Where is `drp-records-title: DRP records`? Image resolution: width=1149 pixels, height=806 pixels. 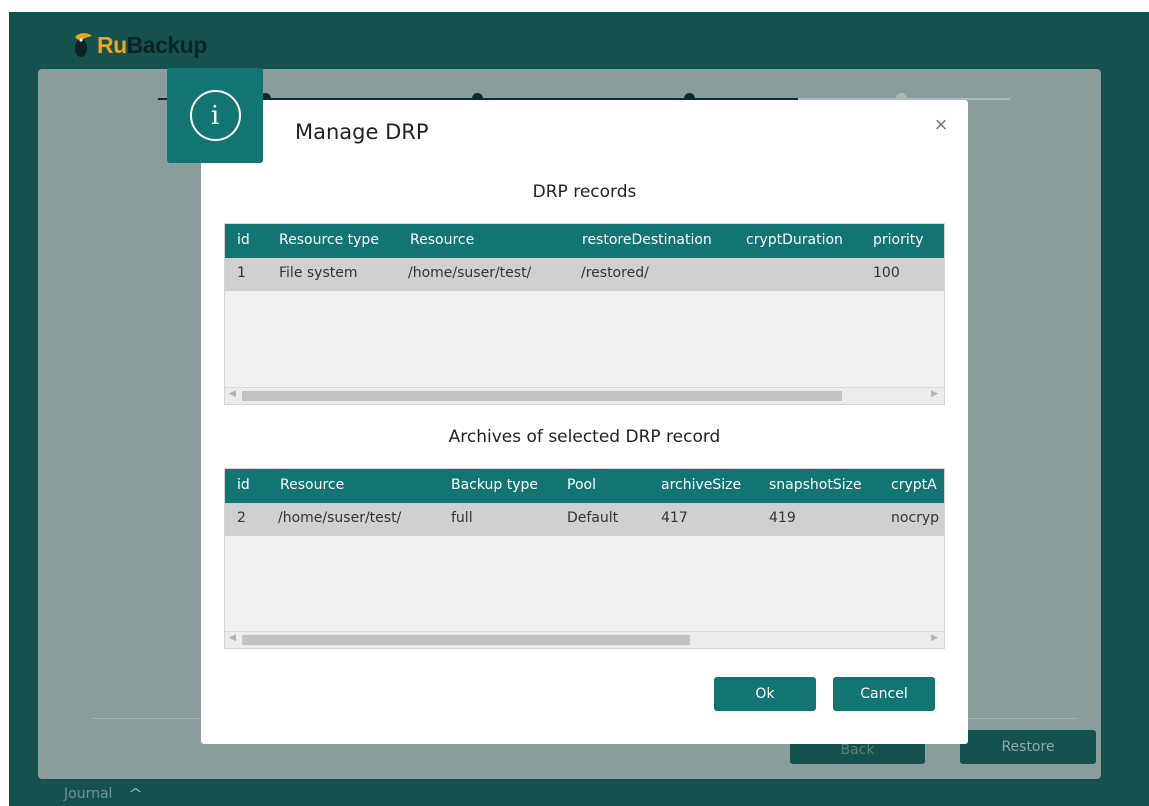
drp-records-title: DRP records is located at coordinates (584, 192).